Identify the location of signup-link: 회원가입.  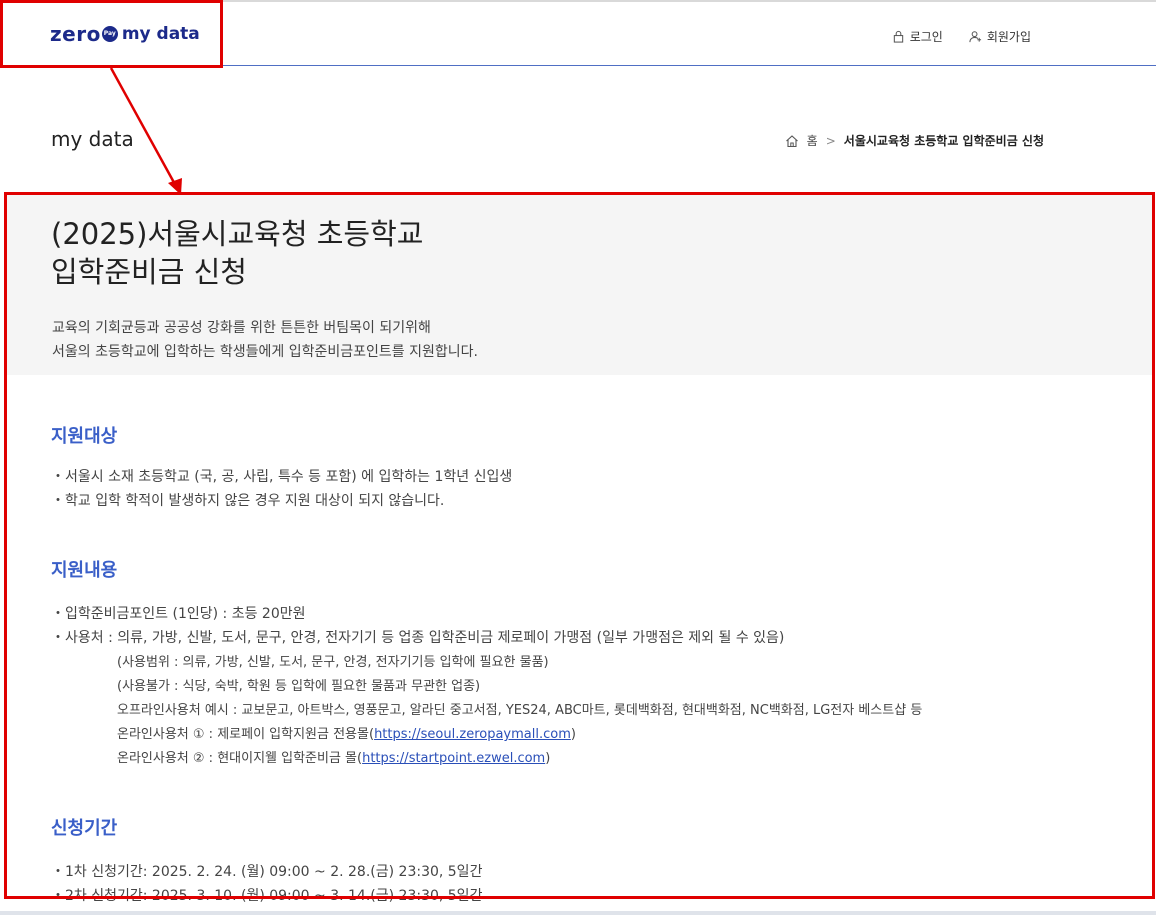
(1000, 36).